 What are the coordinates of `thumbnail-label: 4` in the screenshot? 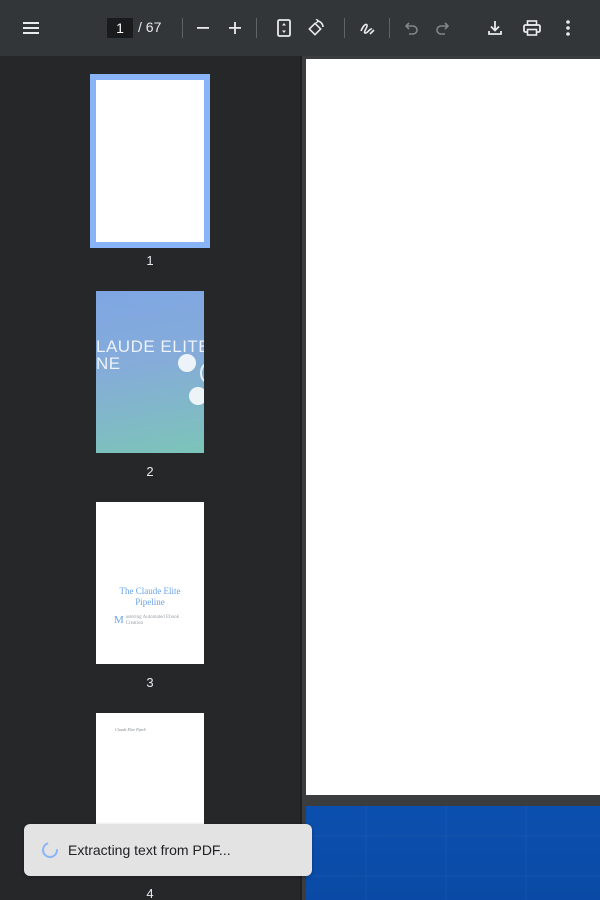 It's located at (150, 893).